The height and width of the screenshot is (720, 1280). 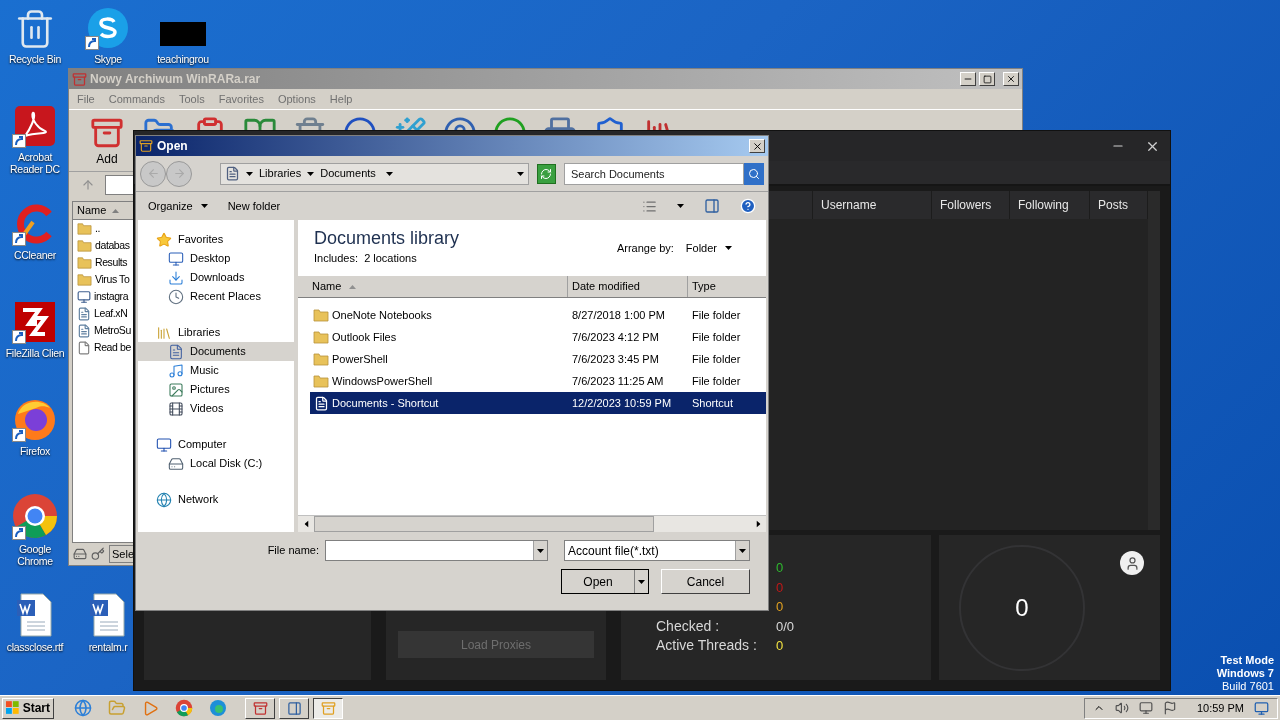 What do you see at coordinates (173, 146) in the screenshot?
I see `dialog-title: Open` at bounding box center [173, 146].